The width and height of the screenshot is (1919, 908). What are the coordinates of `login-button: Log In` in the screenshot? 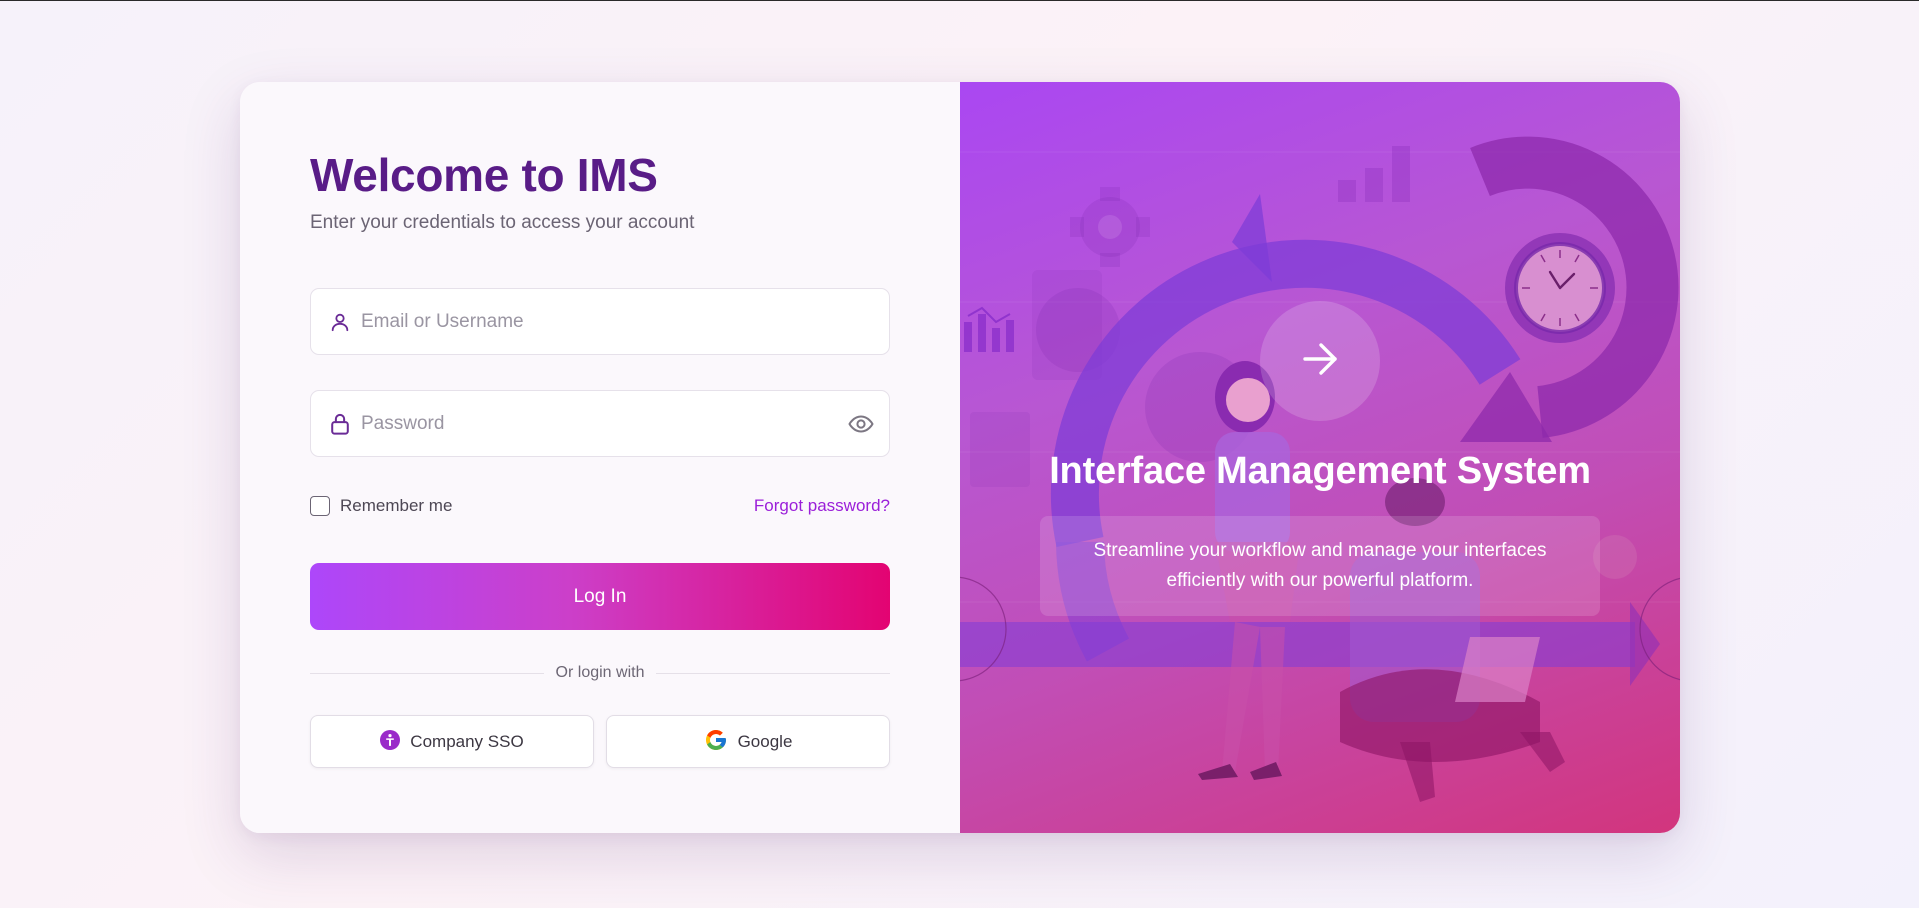 It's located at (600, 596).